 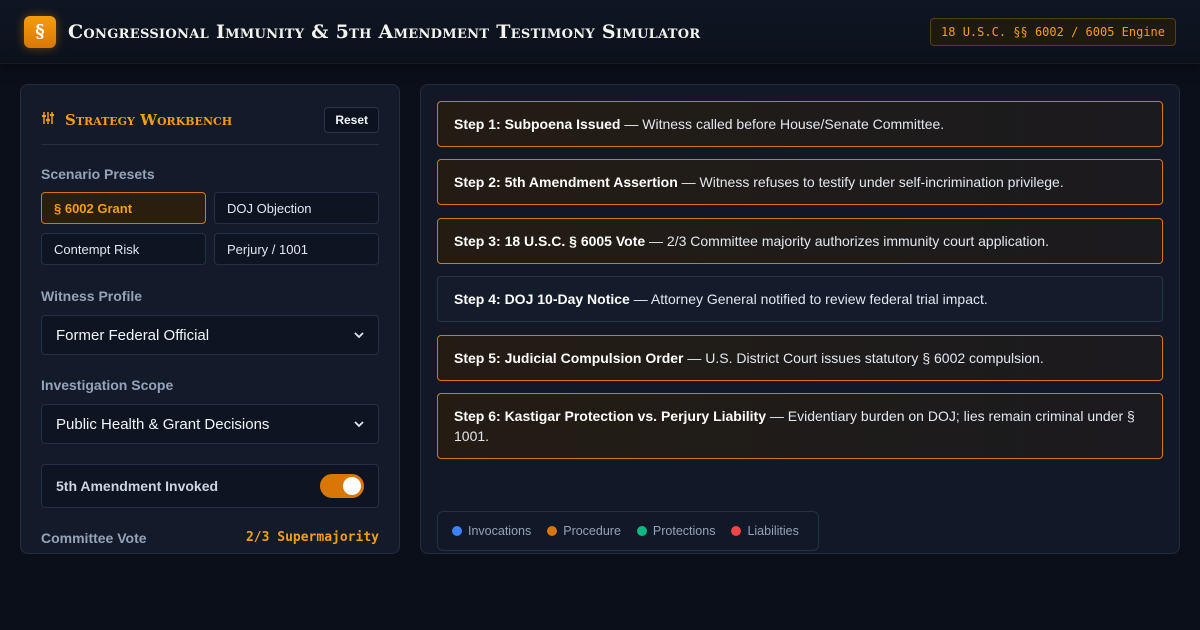 What do you see at coordinates (94, 538) in the screenshot?
I see `committee-vote-label: Committee Vote` at bounding box center [94, 538].